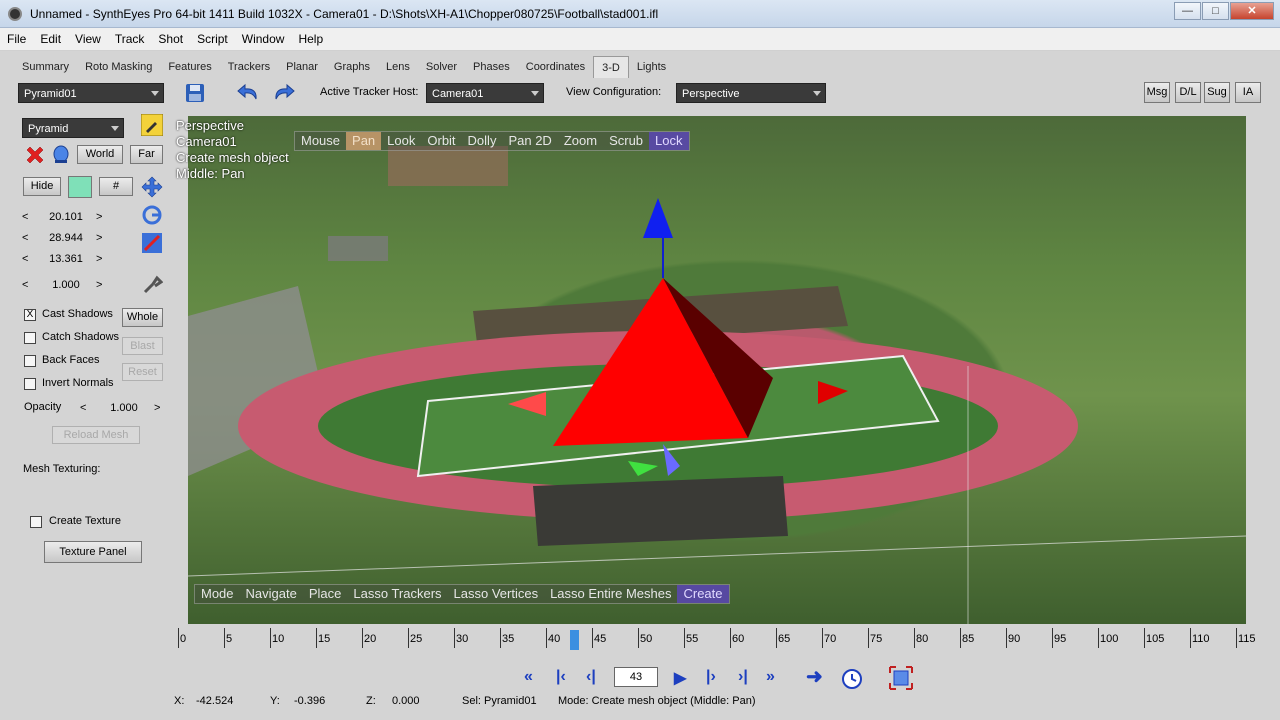  What do you see at coordinates (195, 93) in the screenshot?
I see `save-icon` at bounding box center [195, 93].